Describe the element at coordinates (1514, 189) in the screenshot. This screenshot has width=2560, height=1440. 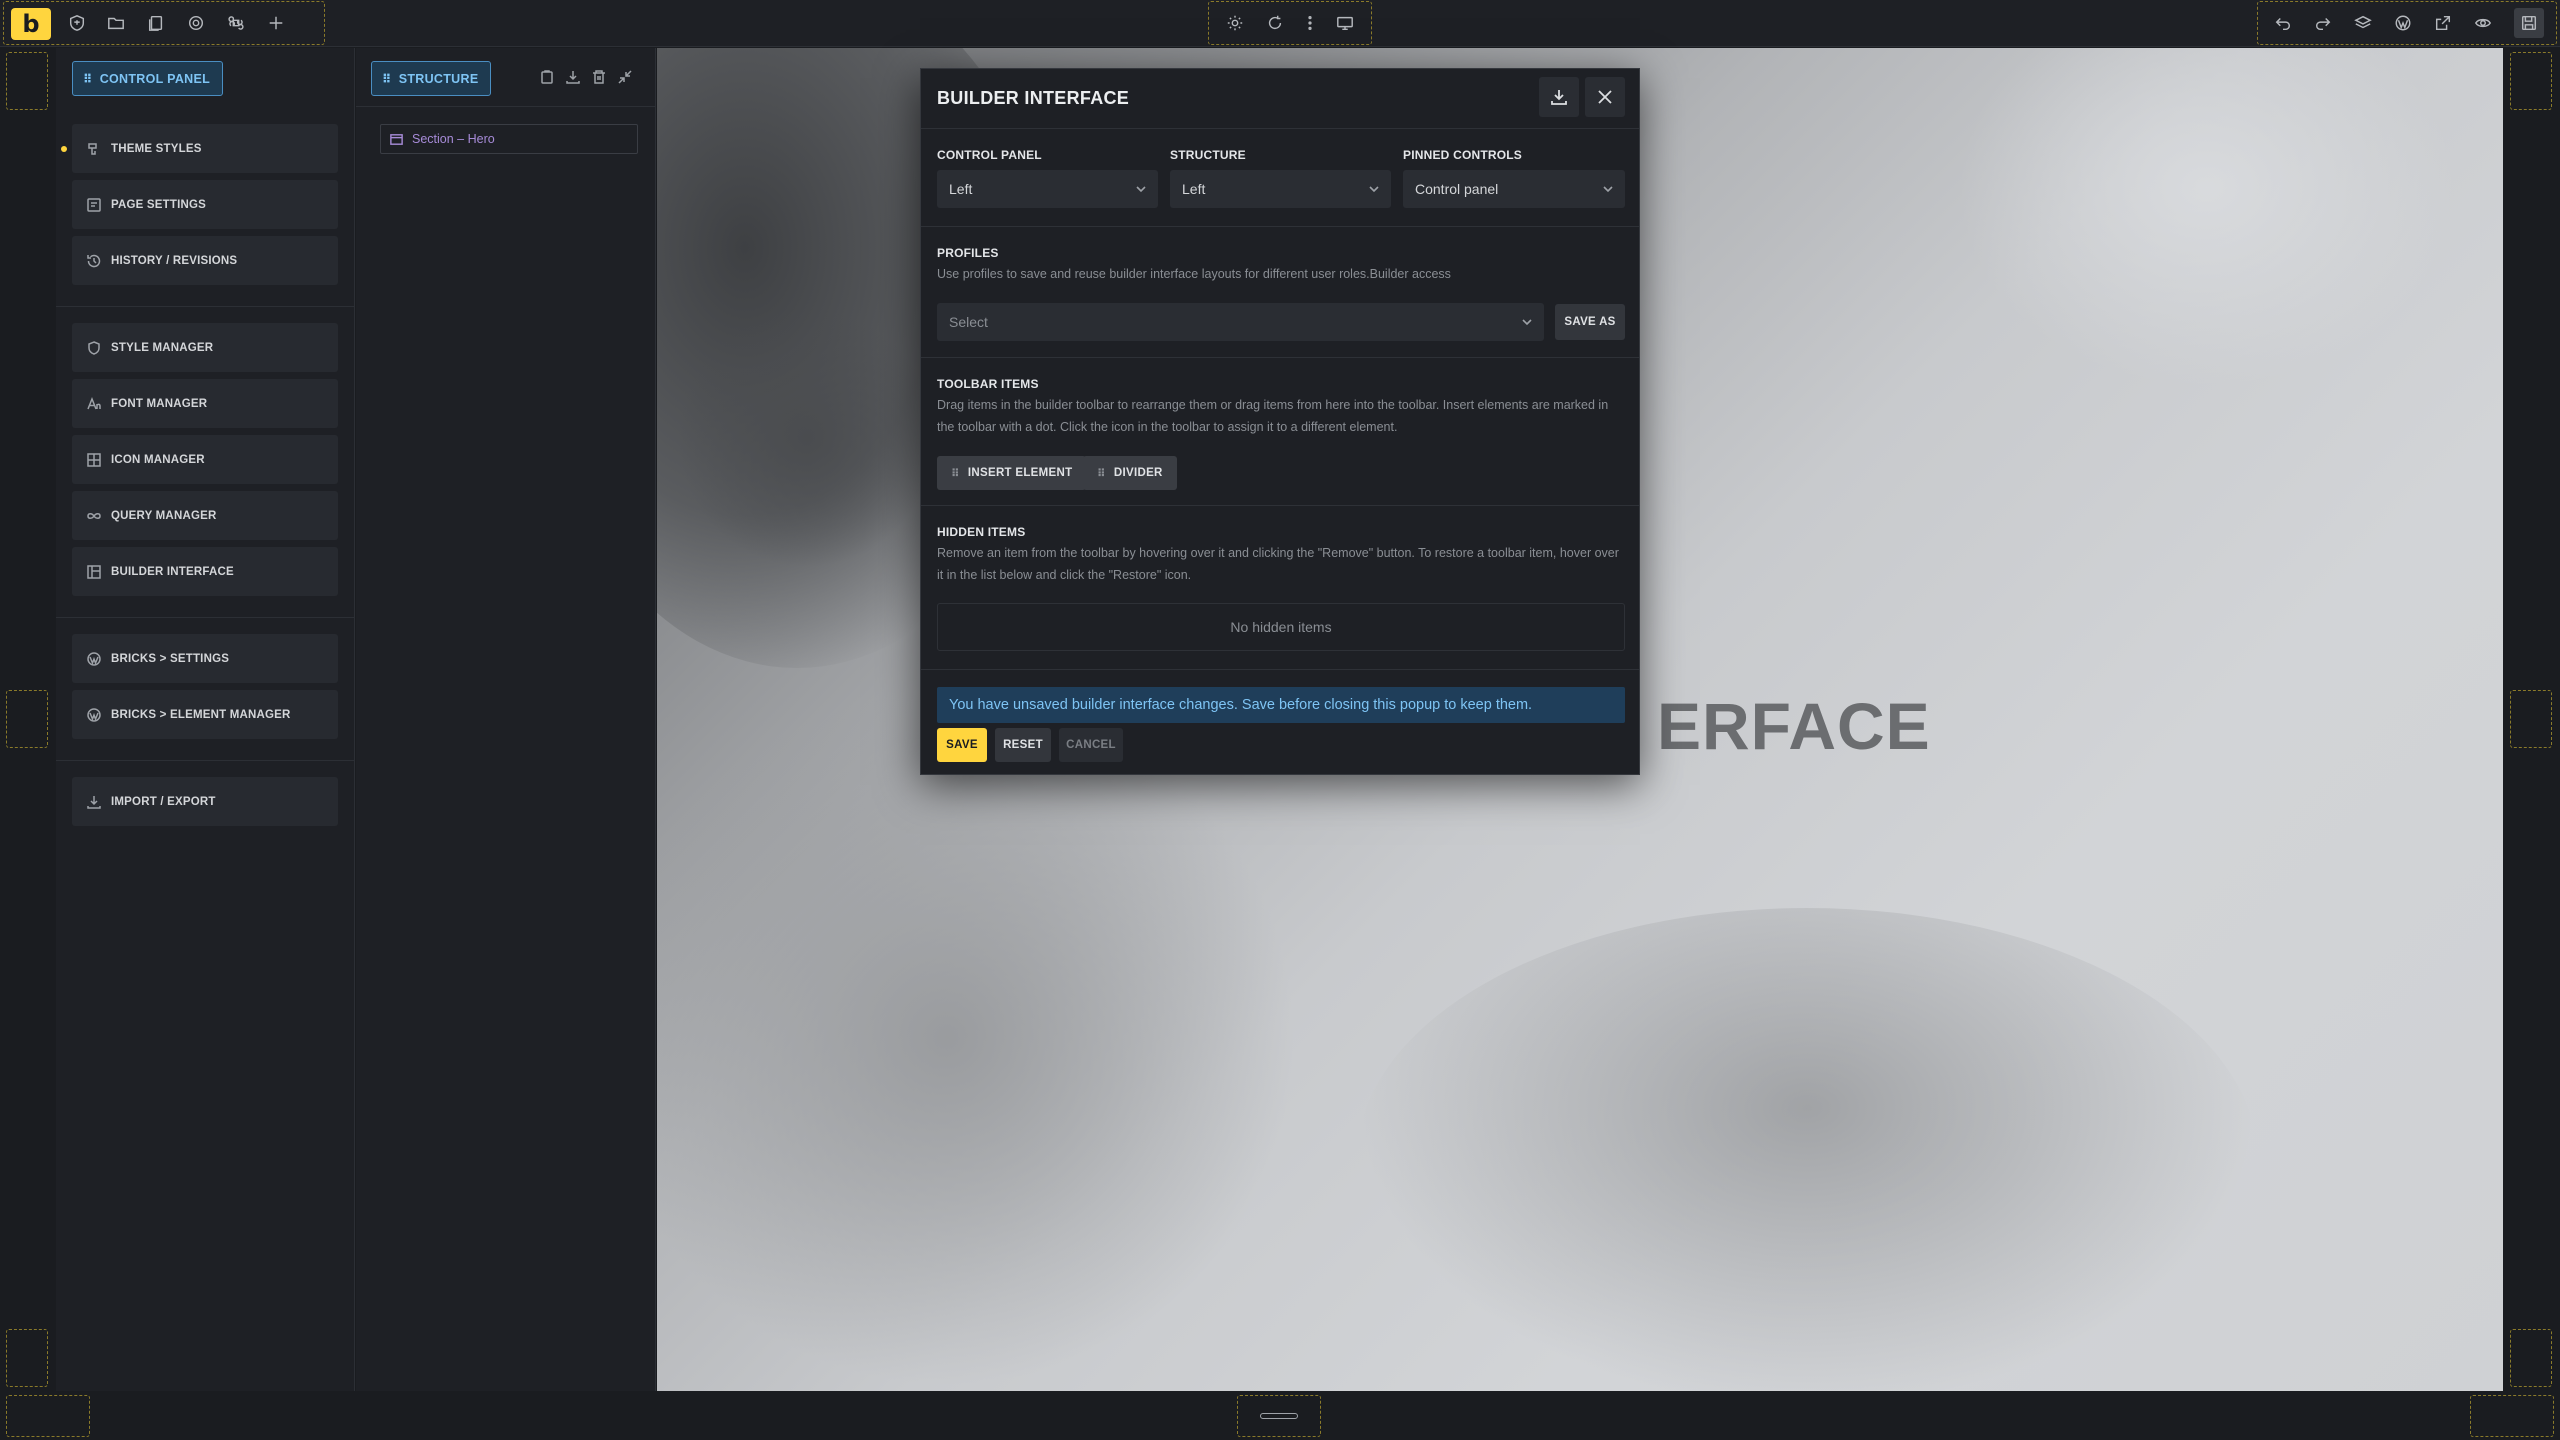
I see `pinned-controls-select: Control panel` at that location.